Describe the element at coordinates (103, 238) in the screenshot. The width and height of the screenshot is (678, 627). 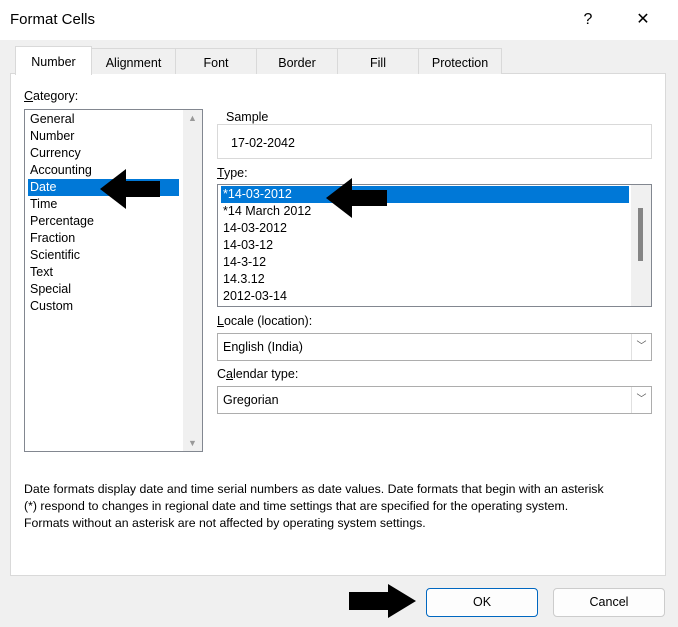
I see `category-item: Fraction` at that location.